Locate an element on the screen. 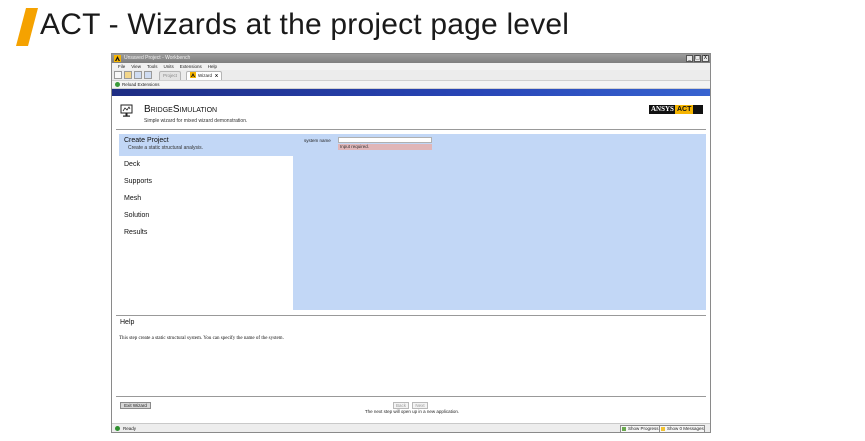 This screenshot has height=441, width=865. maximize-button: □ is located at coordinates (697, 58).